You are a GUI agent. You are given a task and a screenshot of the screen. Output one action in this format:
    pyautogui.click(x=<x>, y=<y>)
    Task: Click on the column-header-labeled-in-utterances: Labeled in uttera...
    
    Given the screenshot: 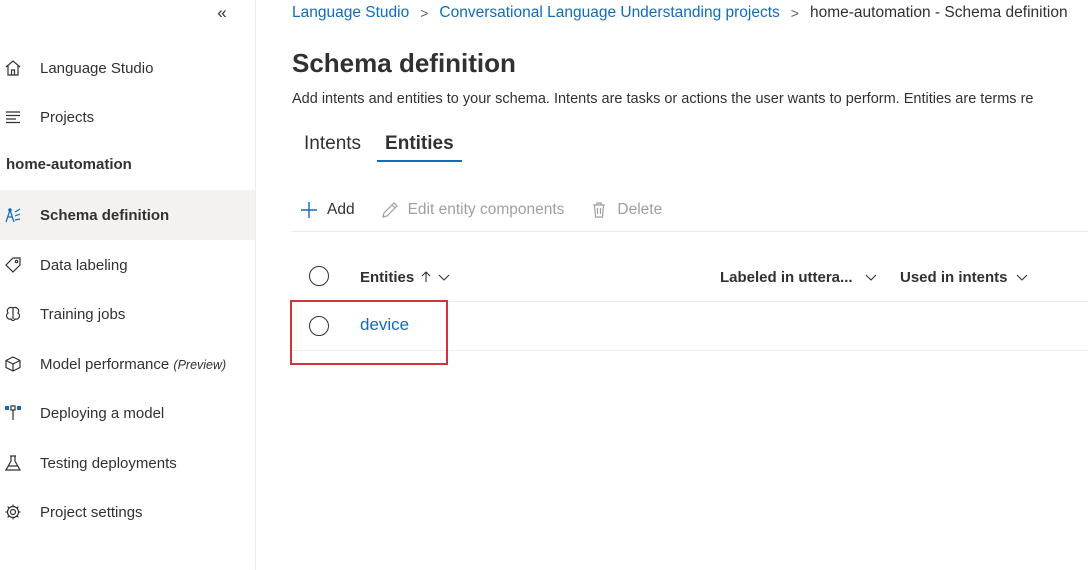 What is the action you would take?
    pyautogui.click(x=798, y=277)
    